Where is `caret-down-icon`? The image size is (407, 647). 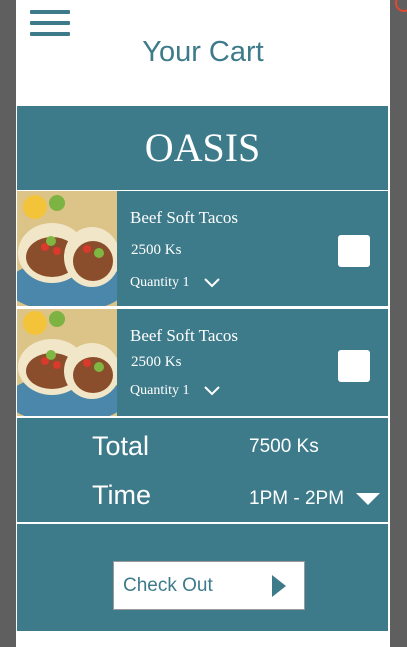 caret-down-icon is located at coordinates (368, 499).